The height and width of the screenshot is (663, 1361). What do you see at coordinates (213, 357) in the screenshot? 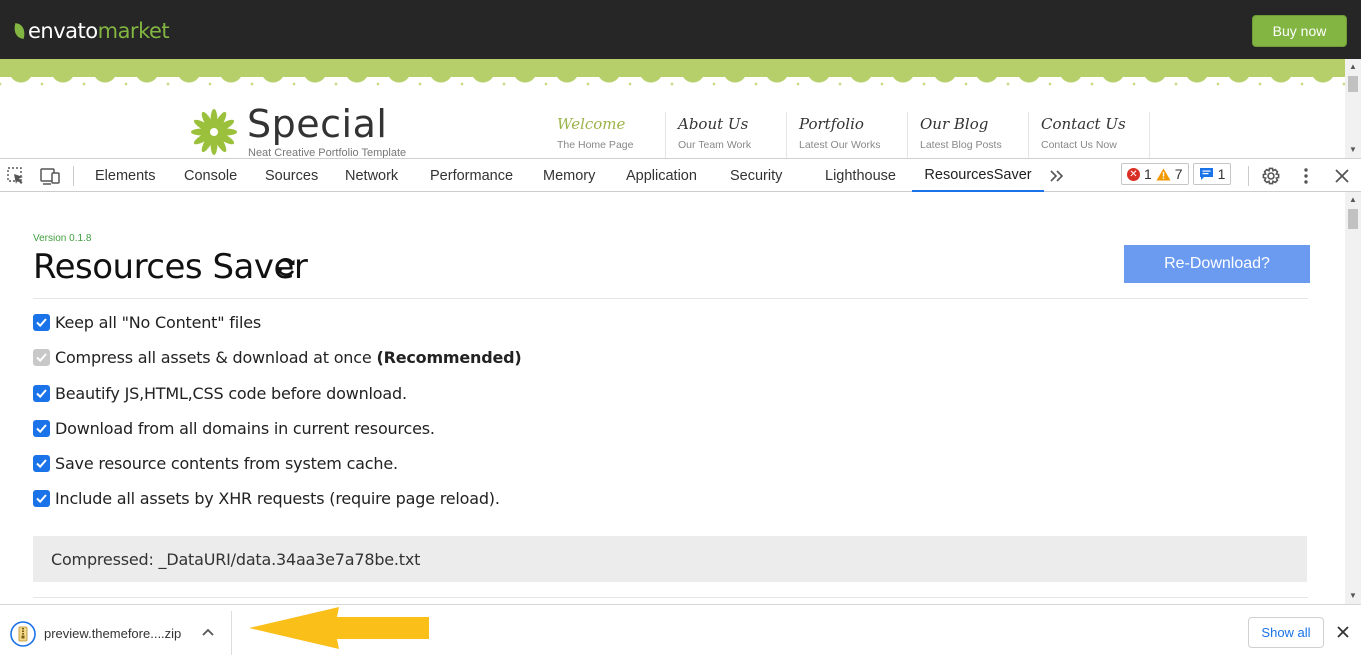
I see `option-label: Compress all assets & download at once` at bounding box center [213, 357].